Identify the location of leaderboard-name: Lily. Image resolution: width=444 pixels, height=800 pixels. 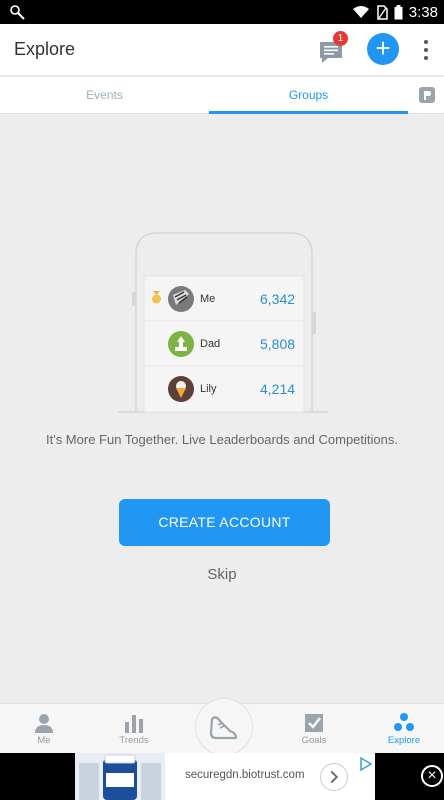
(208, 389).